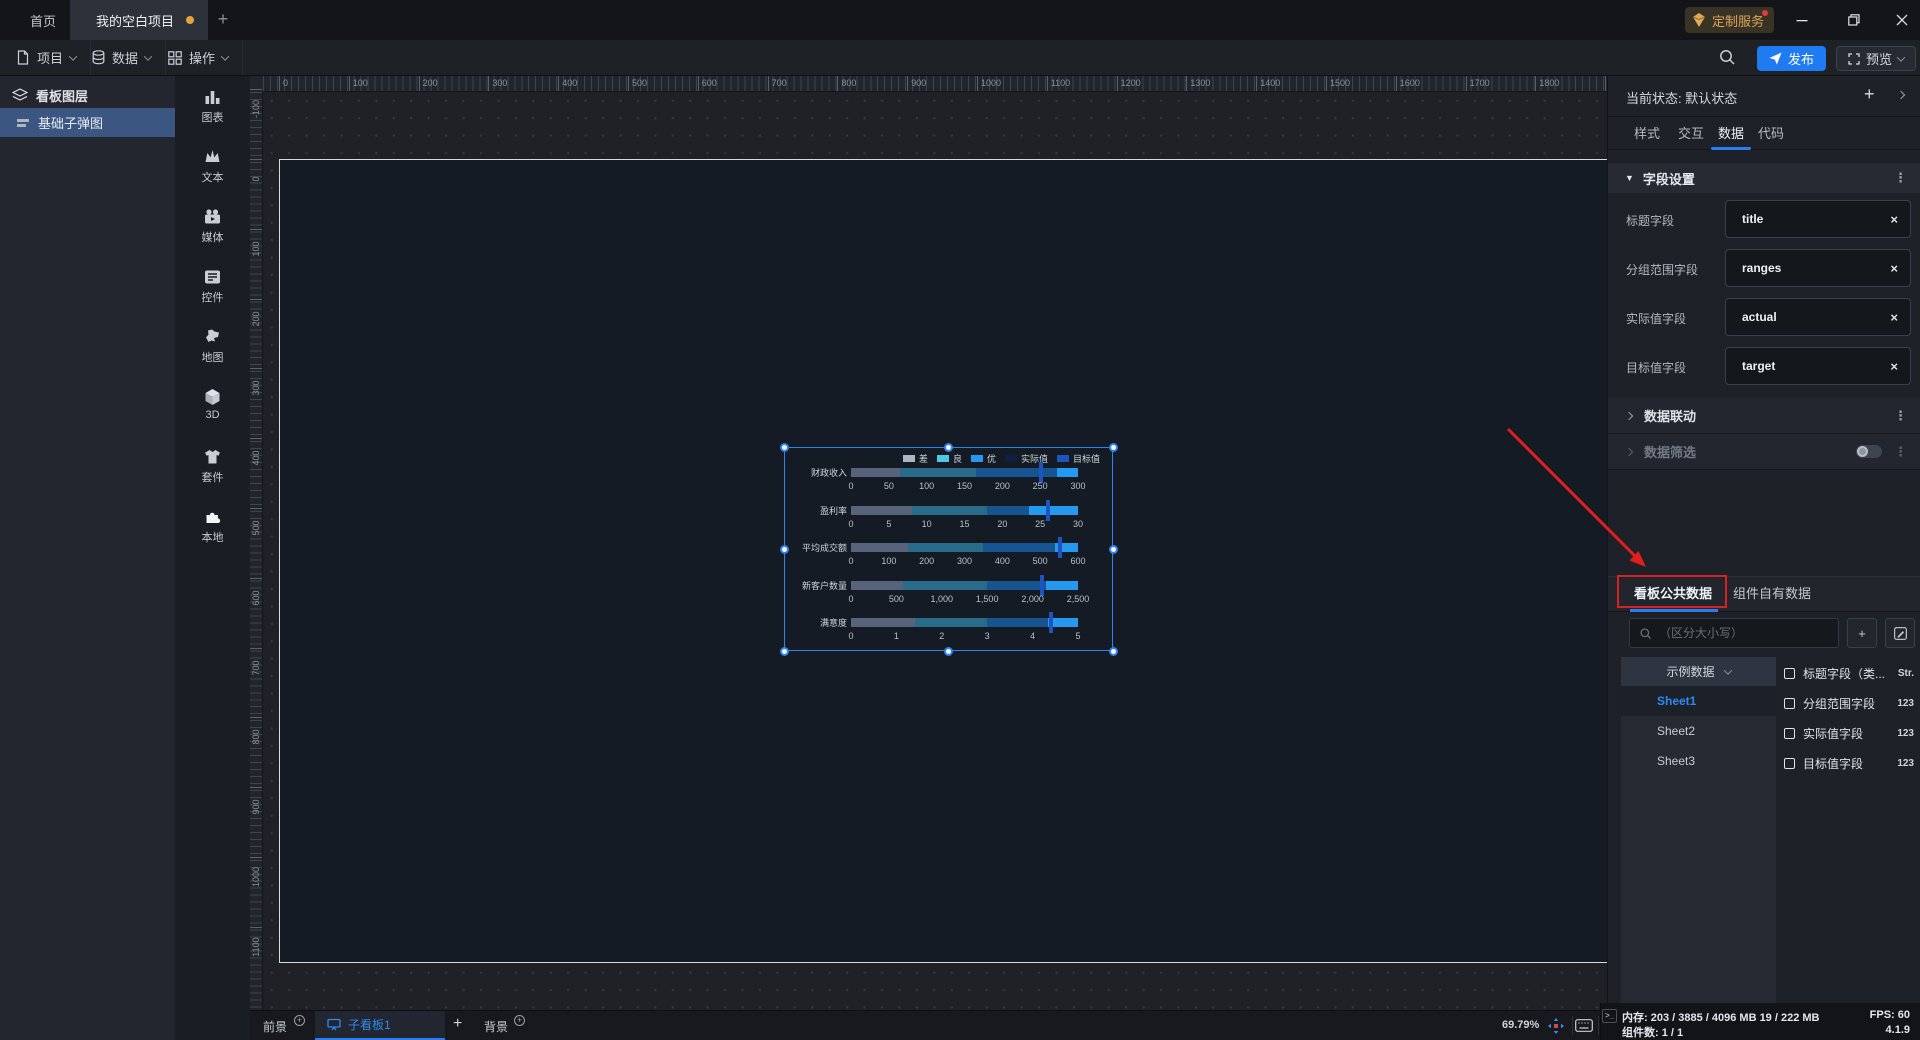  I want to click on field-label-2: 分组范围字段, so click(1662, 270).